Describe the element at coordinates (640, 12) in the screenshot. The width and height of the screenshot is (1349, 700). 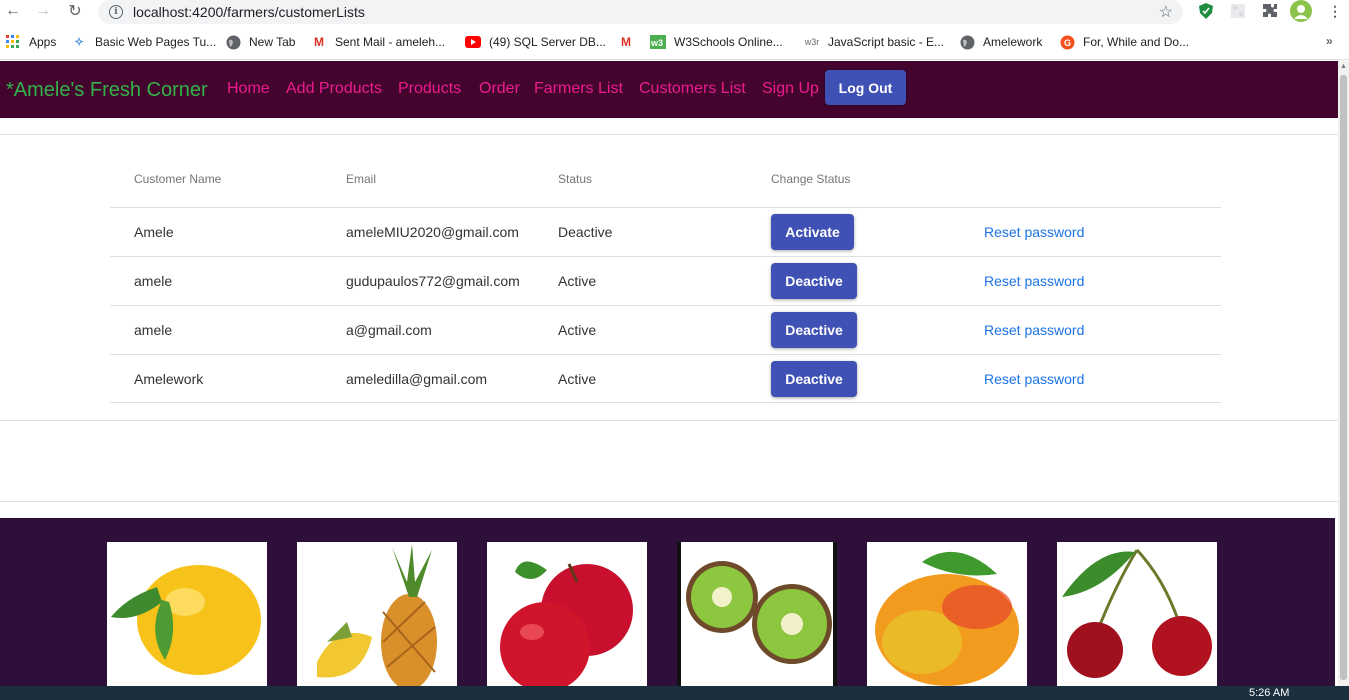
I see `address-bar: i localhost:4200/farmers/customerLists ☆` at that location.